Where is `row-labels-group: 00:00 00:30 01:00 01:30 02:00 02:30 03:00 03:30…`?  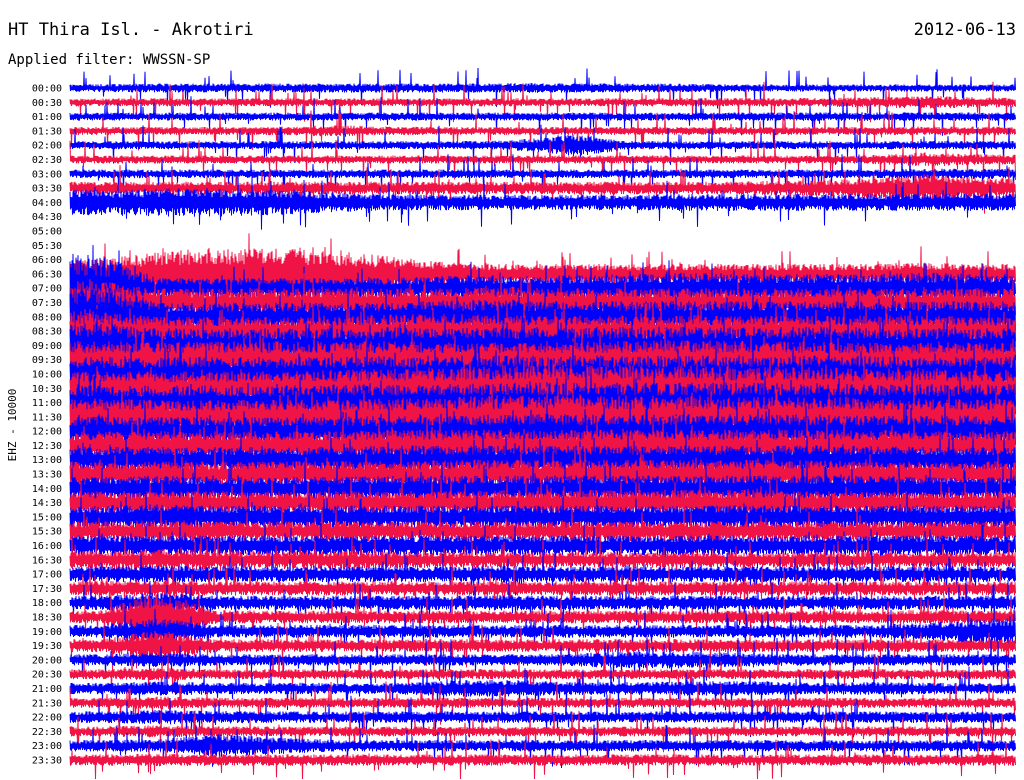
row-labels-group: 00:00 00:30 01:00 01:30 02:00 02:30 03:00 03:30… is located at coordinates (47, 425).